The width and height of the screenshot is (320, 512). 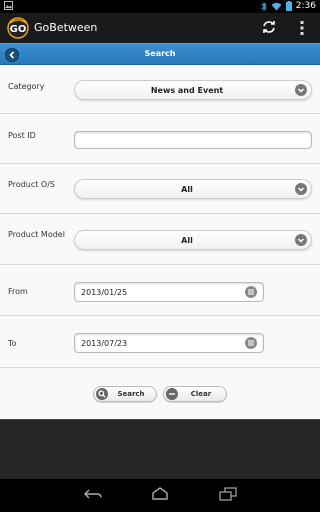 What do you see at coordinates (276, 6) in the screenshot?
I see `wifi-icon` at bounding box center [276, 6].